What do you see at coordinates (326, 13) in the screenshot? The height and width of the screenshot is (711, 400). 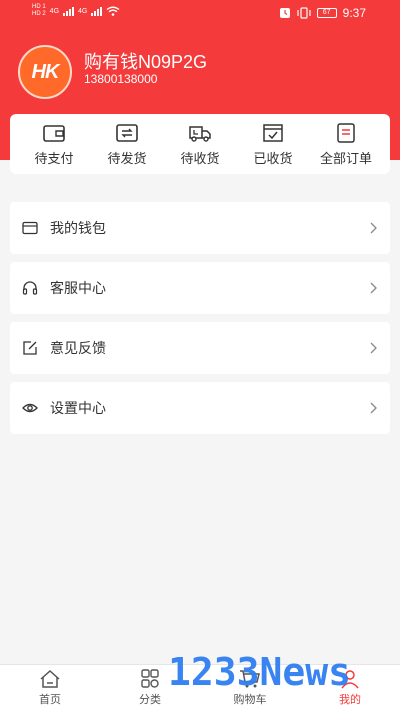 I see `battery-icon: 67` at bounding box center [326, 13].